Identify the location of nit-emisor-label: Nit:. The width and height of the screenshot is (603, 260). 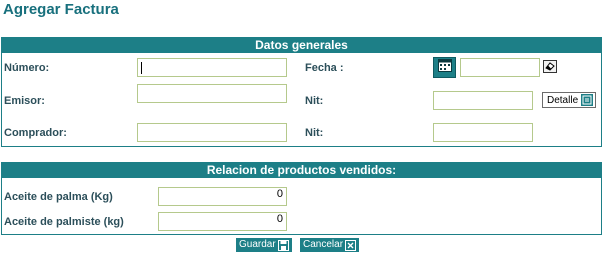
(314, 101).